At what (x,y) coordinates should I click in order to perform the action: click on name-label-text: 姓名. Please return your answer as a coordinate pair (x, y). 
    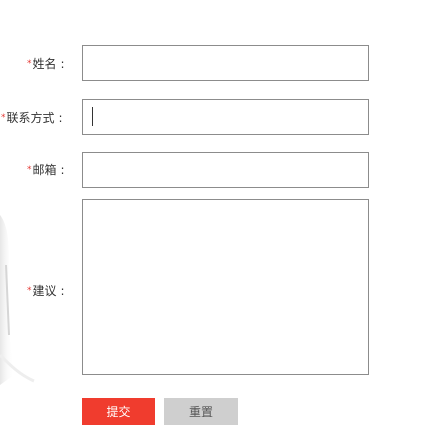
    Looking at the image, I should click on (44, 64).